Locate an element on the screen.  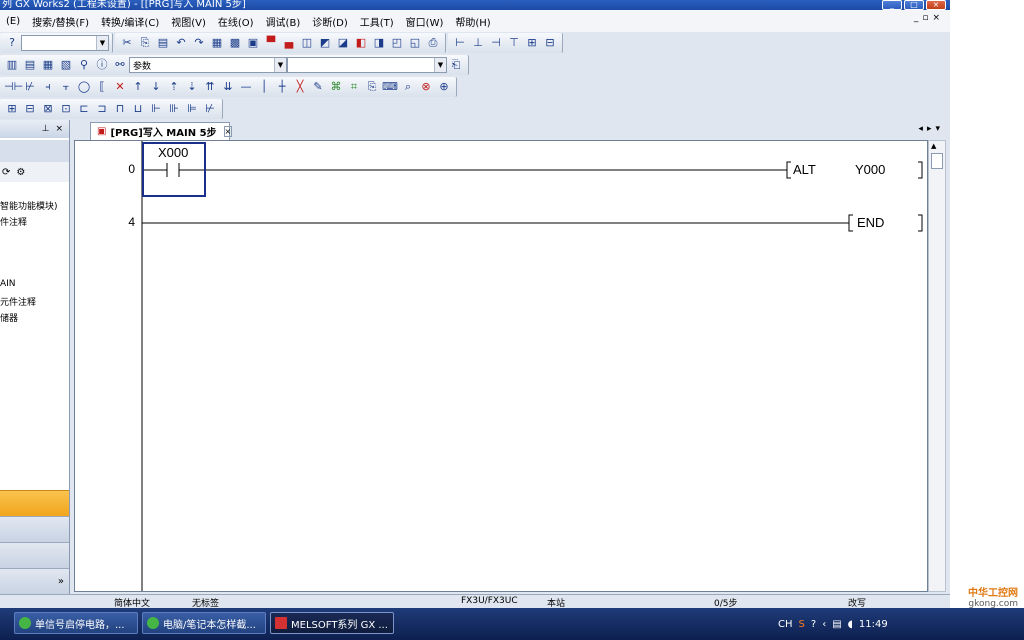
properties-icon: ⚙ is located at coordinates (20, 172).